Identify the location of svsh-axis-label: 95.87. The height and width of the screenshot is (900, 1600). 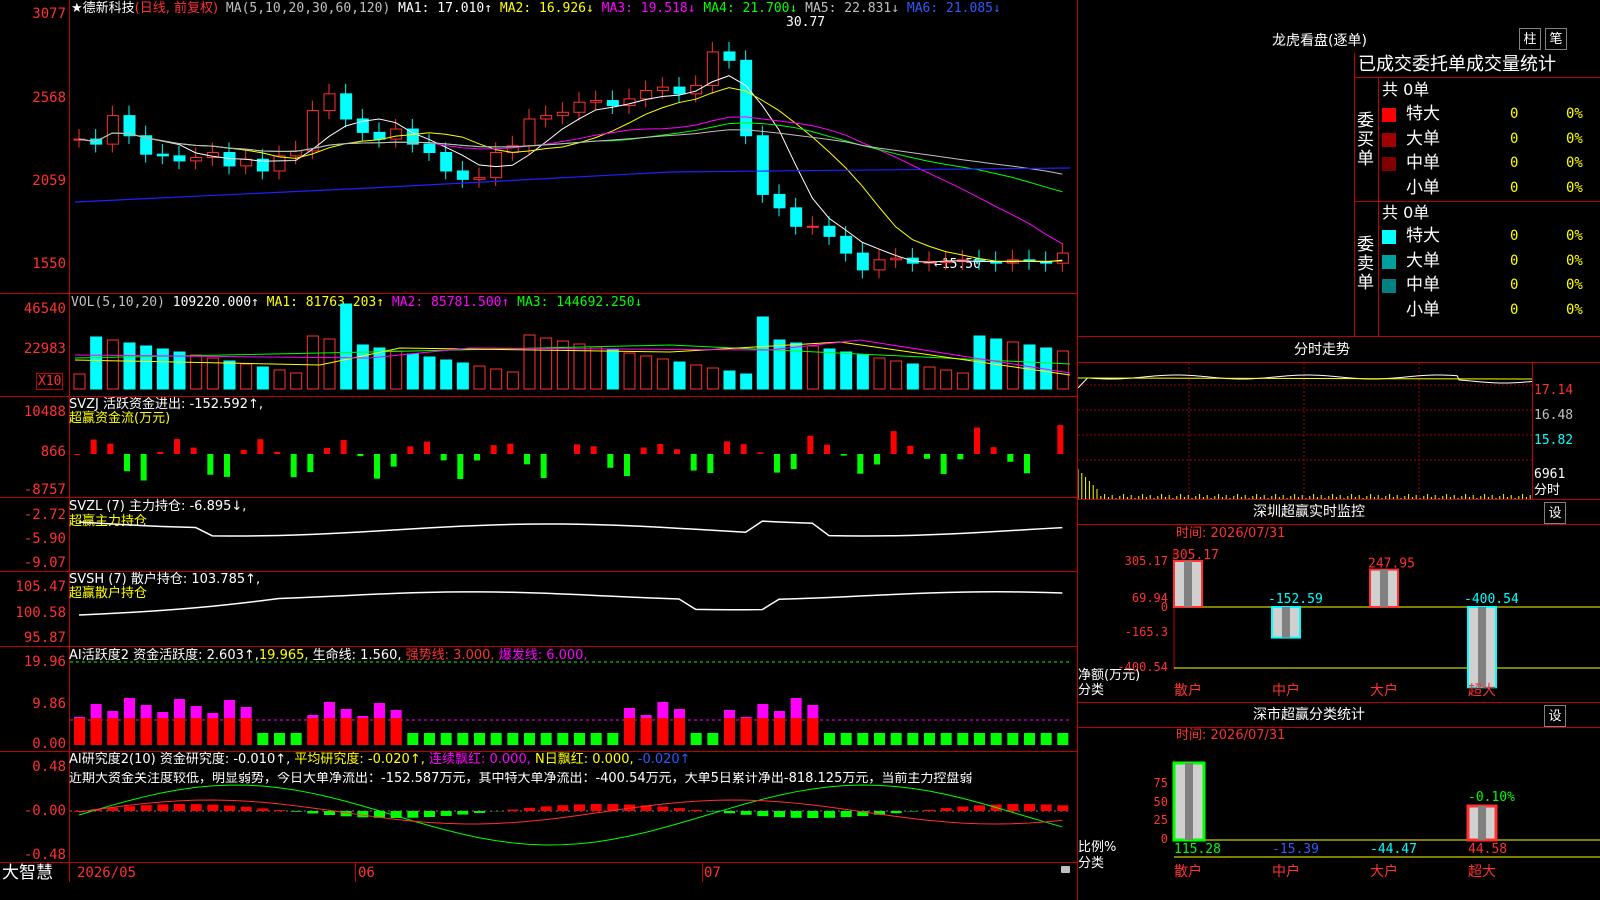
(44, 638).